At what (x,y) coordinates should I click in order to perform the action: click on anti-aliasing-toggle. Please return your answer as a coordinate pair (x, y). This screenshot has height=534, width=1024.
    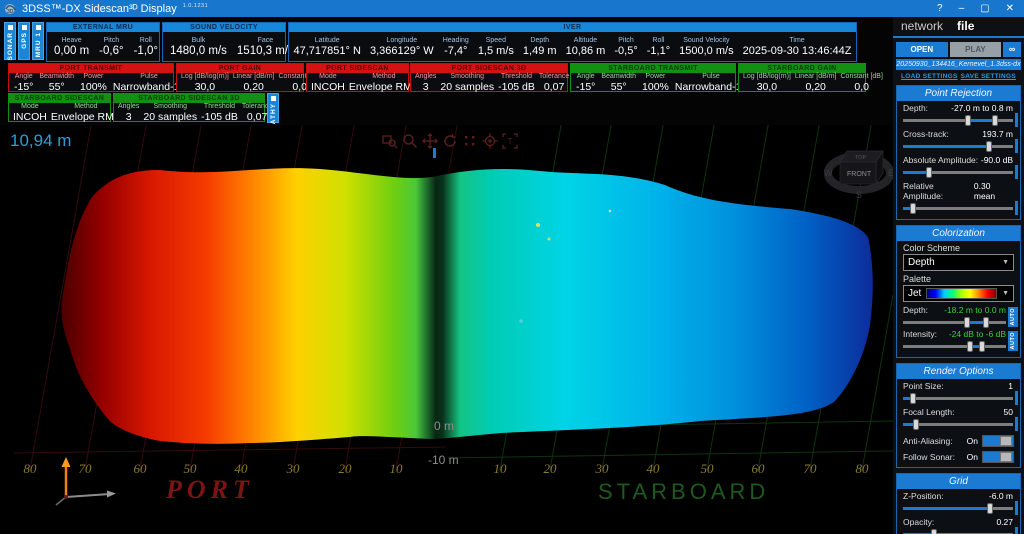
    Looking at the image, I should click on (998, 441).